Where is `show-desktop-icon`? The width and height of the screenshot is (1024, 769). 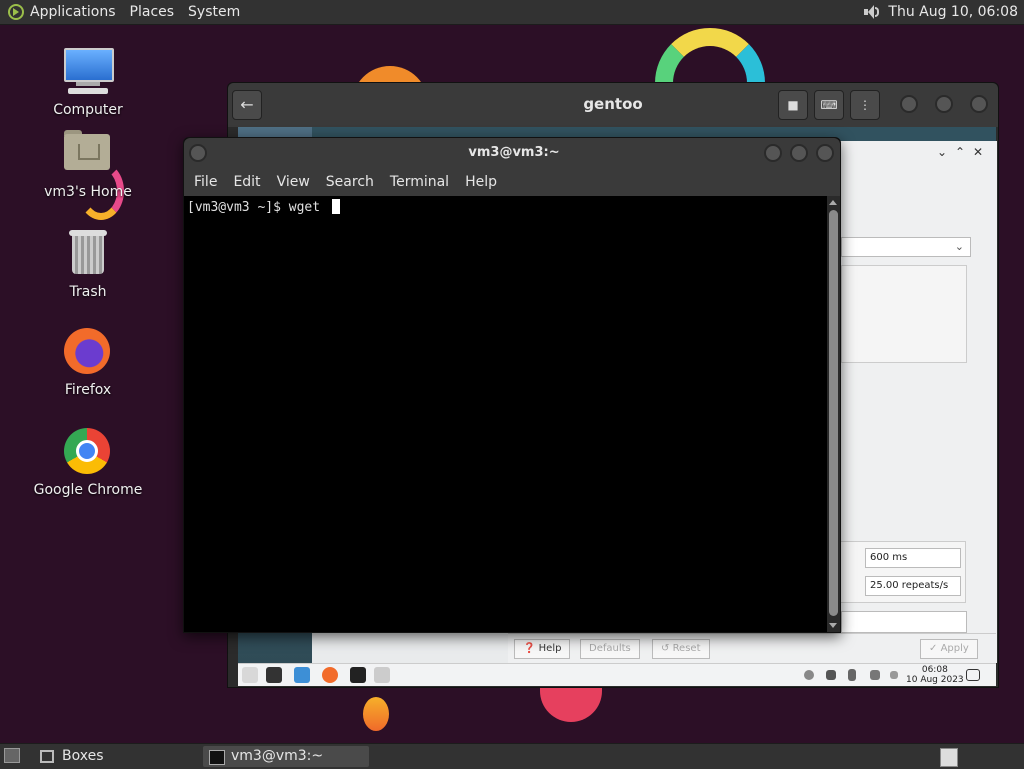
show-desktop-icon is located at coordinates (12, 755).